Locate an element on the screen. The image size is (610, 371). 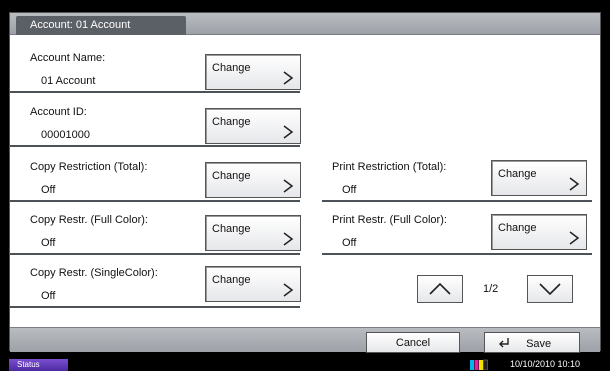
save-button: Save is located at coordinates (532, 342).